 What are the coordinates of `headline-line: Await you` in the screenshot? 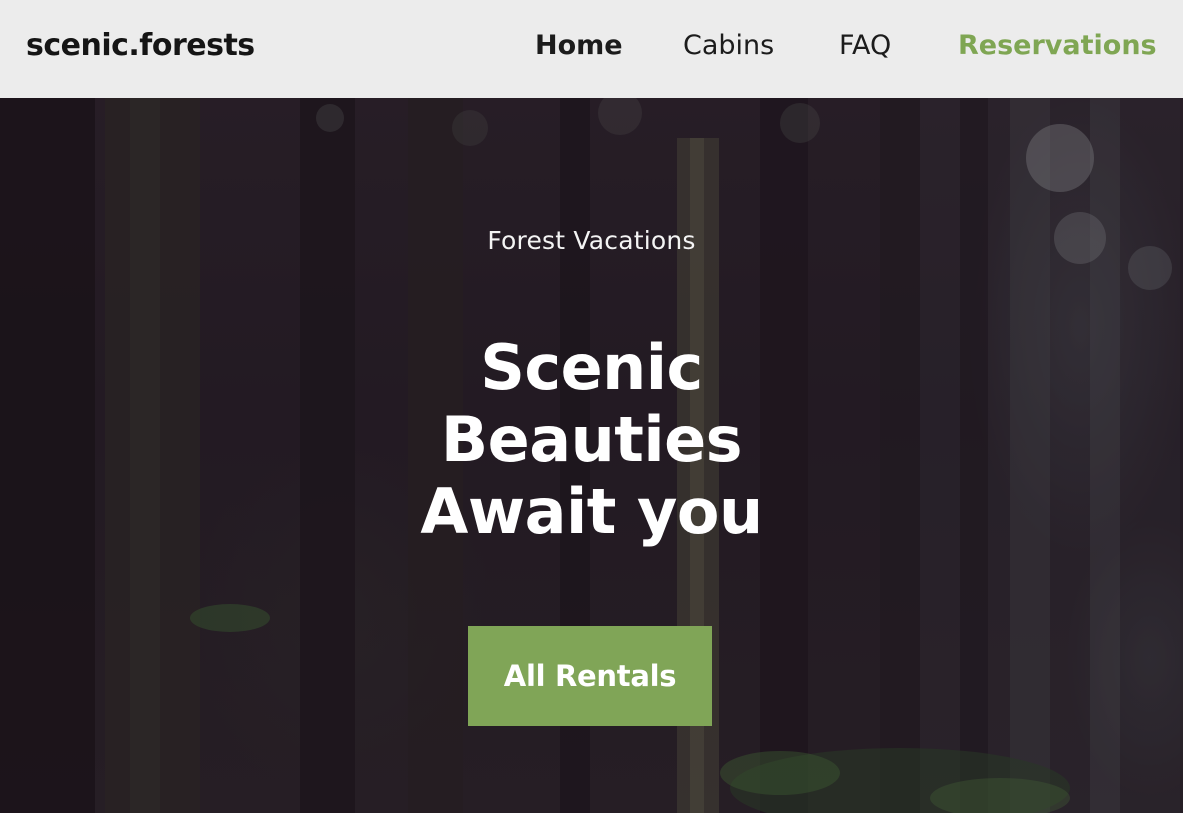 It's located at (591, 511).